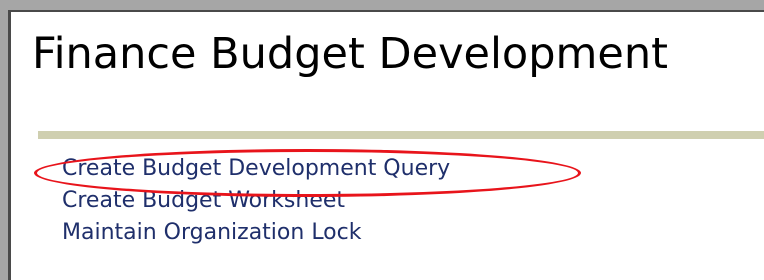 Image resolution: width=764 pixels, height=280 pixels. Describe the element at coordinates (256, 169) in the screenshot. I see `create-budget-development-query-link: Create Budget Development Query` at that location.